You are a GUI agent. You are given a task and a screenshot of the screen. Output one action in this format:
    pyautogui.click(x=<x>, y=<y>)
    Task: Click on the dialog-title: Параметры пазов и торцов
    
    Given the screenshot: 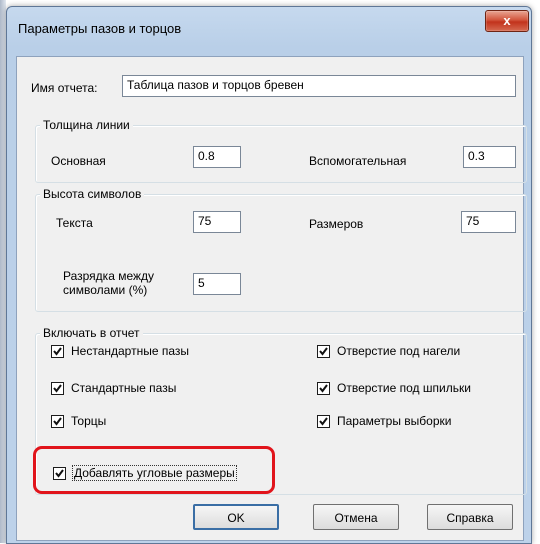 What is the action you would take?
    pyautogui.click(x=100, y=28)
    